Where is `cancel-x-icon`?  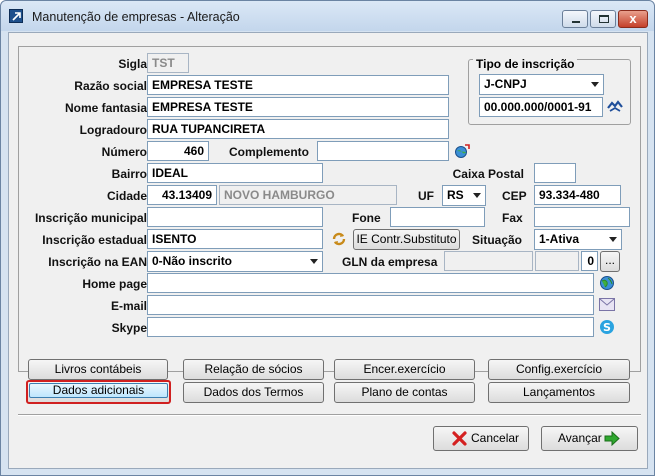
cancel-x-icon is located at coordinates (459, 442).